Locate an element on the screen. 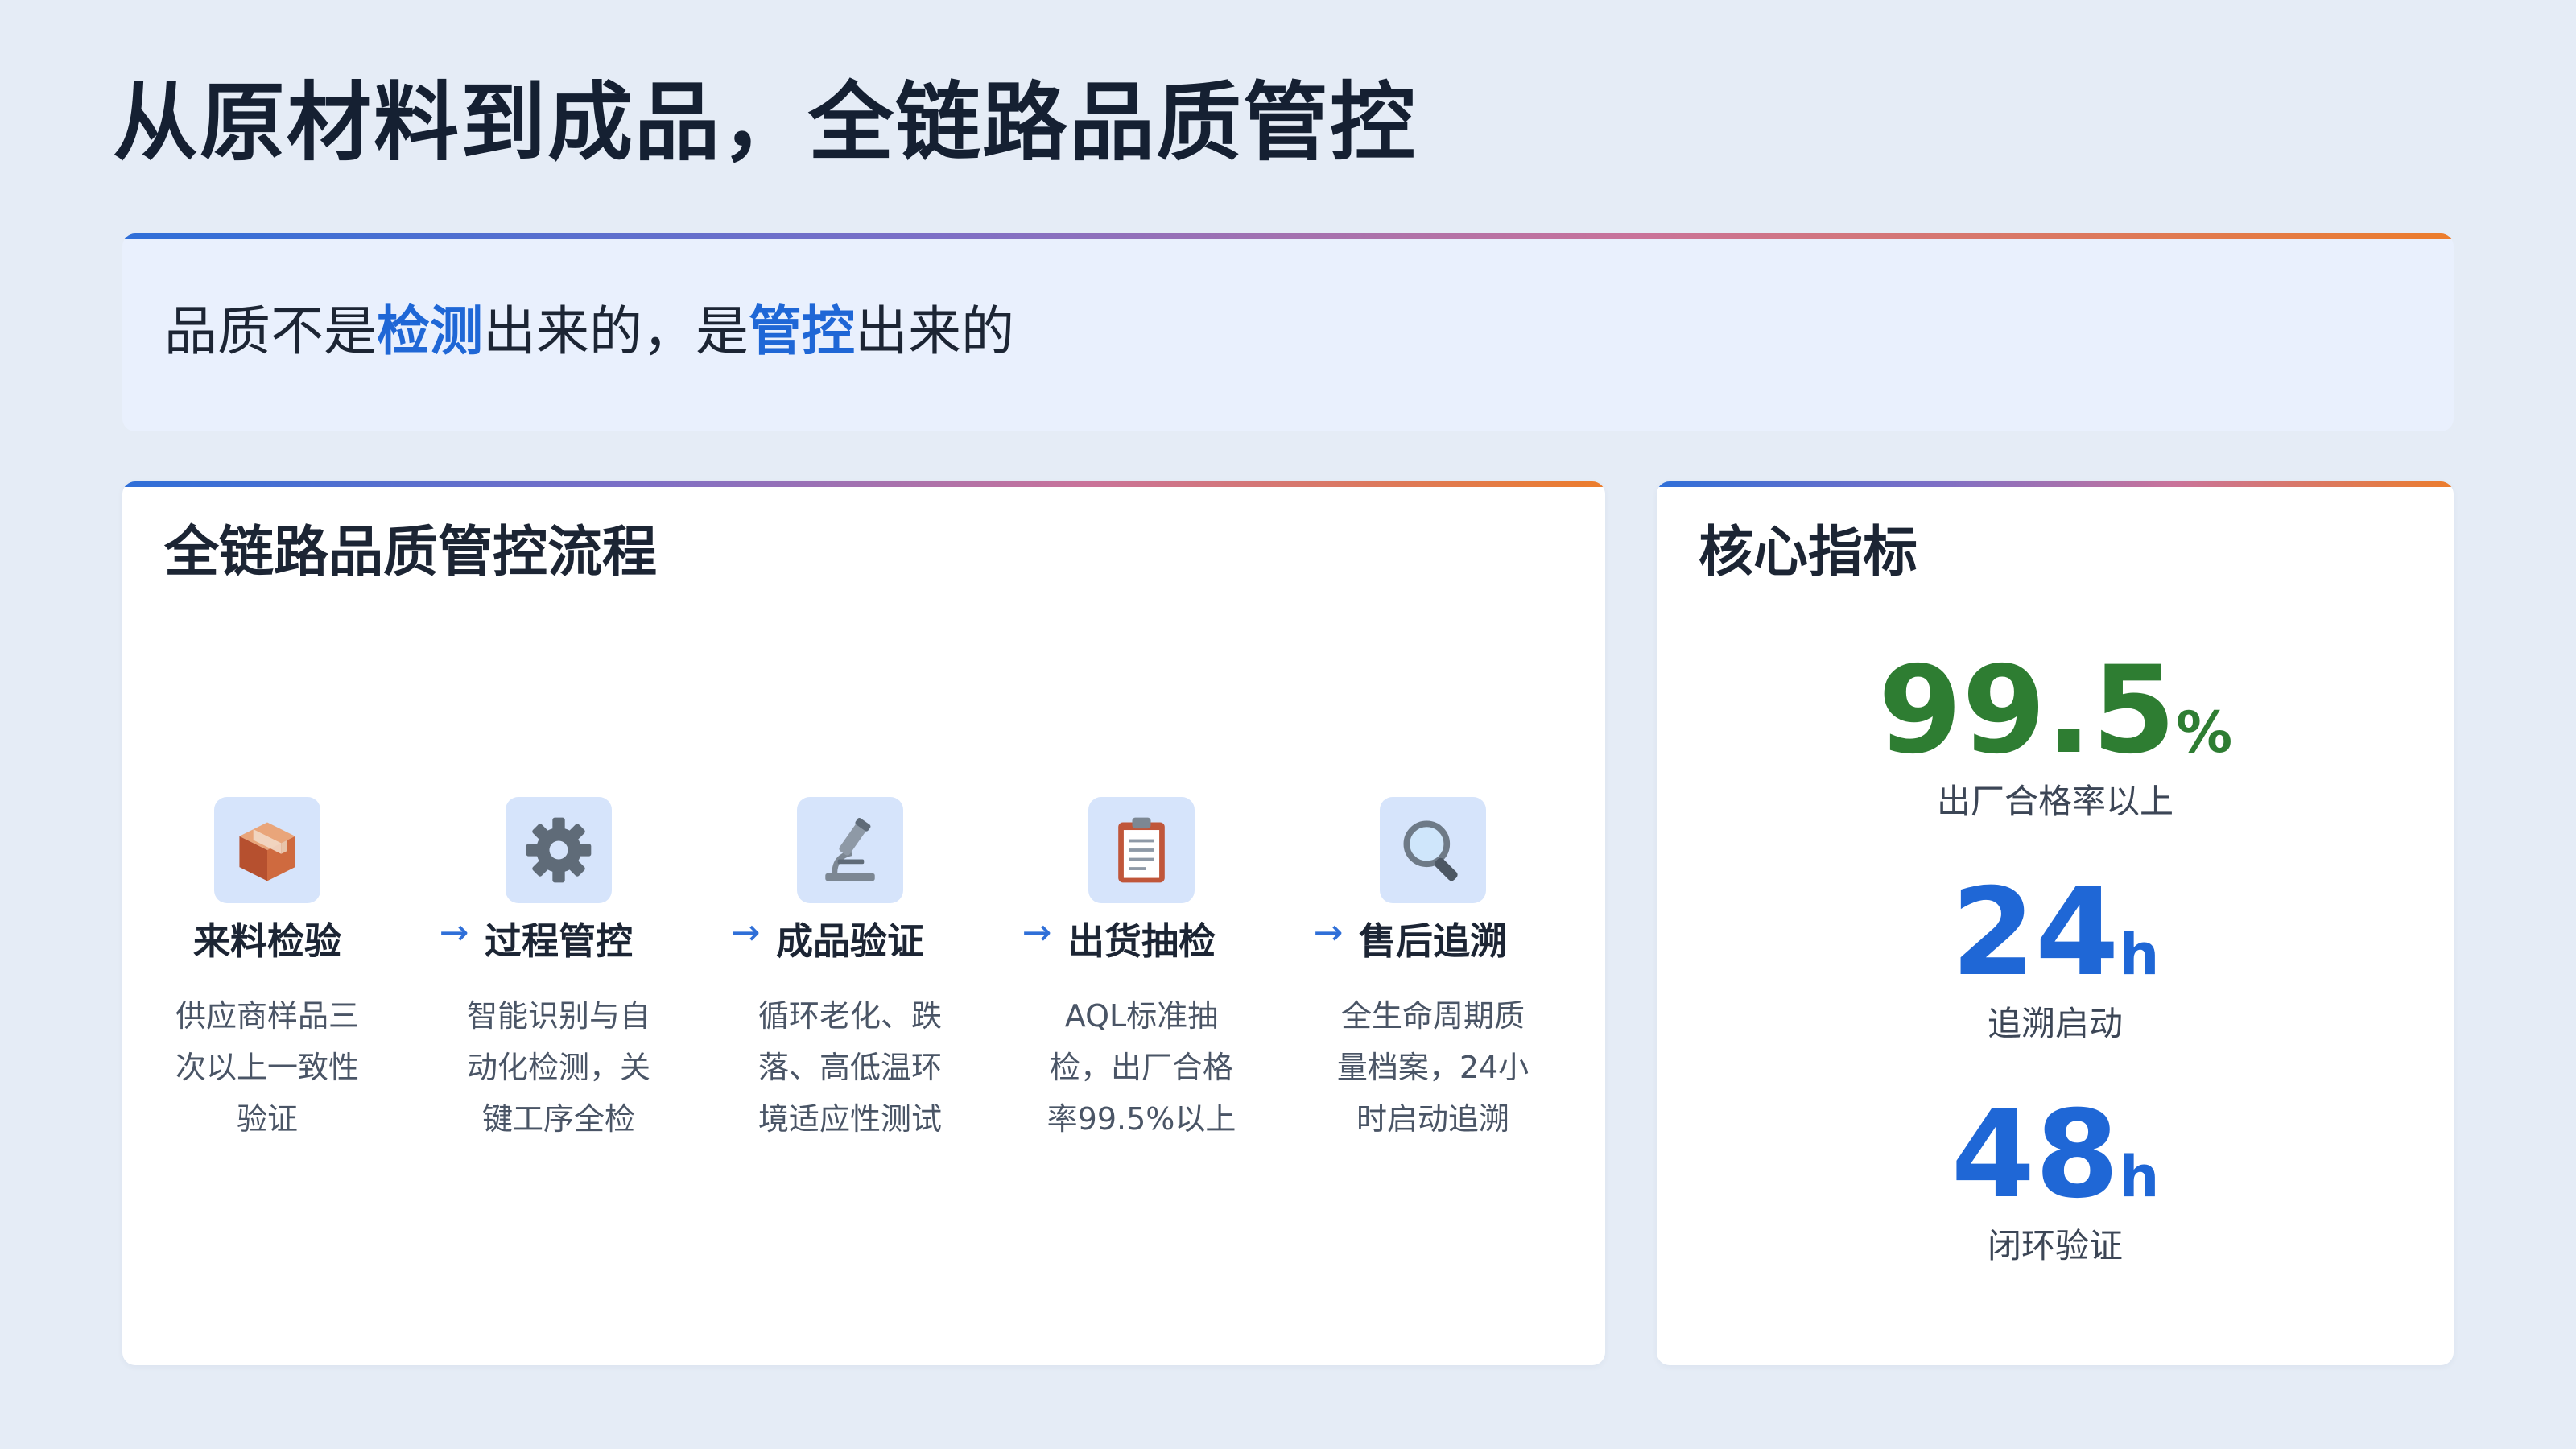 The image size is (2576, 1449). metric-closed-loop: 48h 闭环验证 is located at coordinates (2055, 1182).